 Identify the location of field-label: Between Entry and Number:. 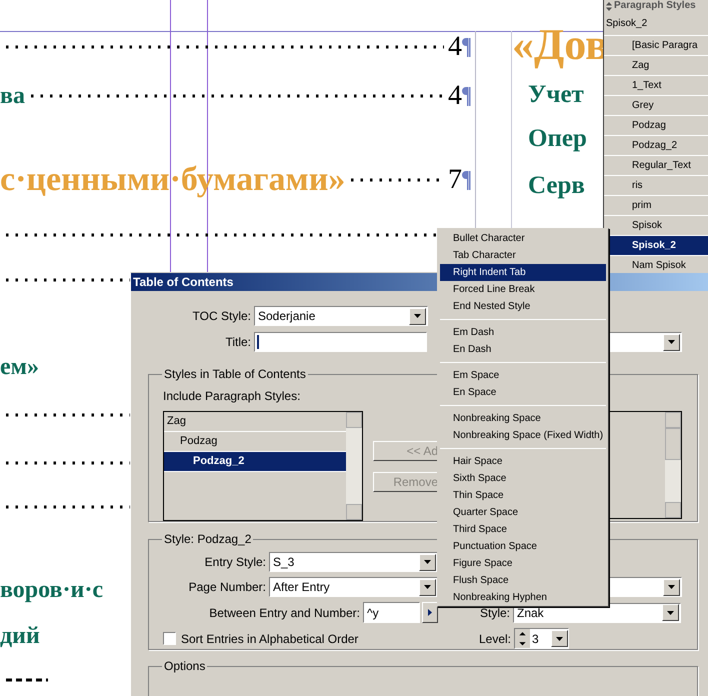
(284, 613).